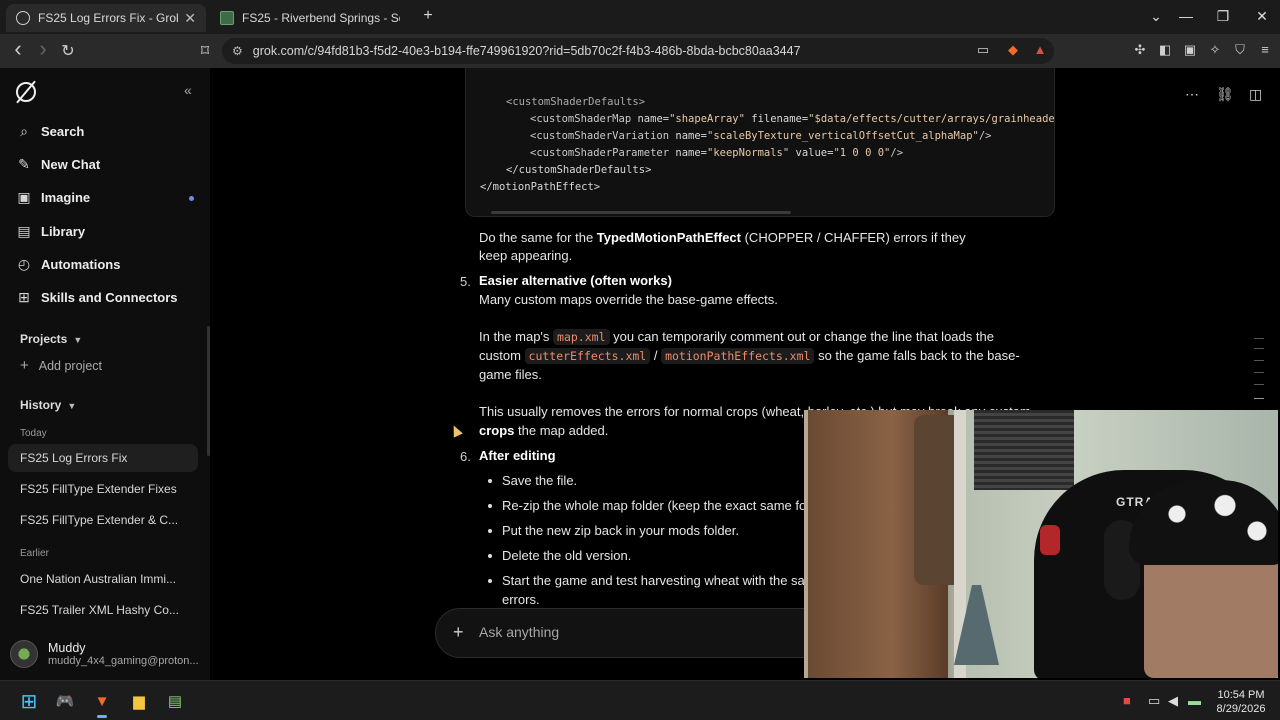 The image size is (1280, 720). I want to click on collapse-sidebar-icon: «, so click(188, 90).